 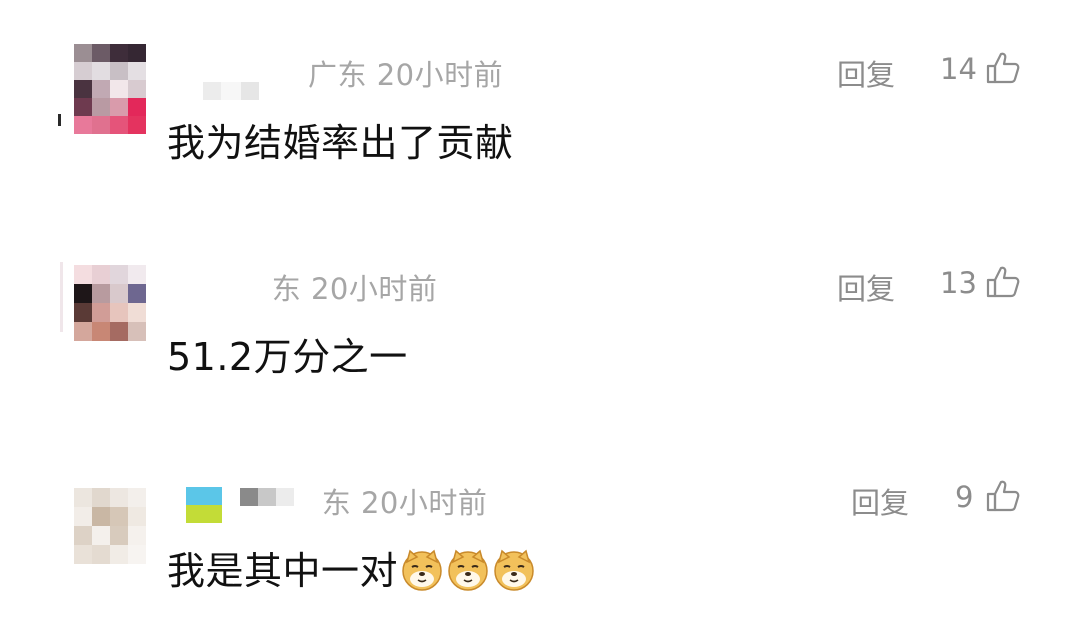 What do you see at coordinates (880, 501) in the screenshot?
I see `reply-button: 回复` at bounding box center [880, 501].